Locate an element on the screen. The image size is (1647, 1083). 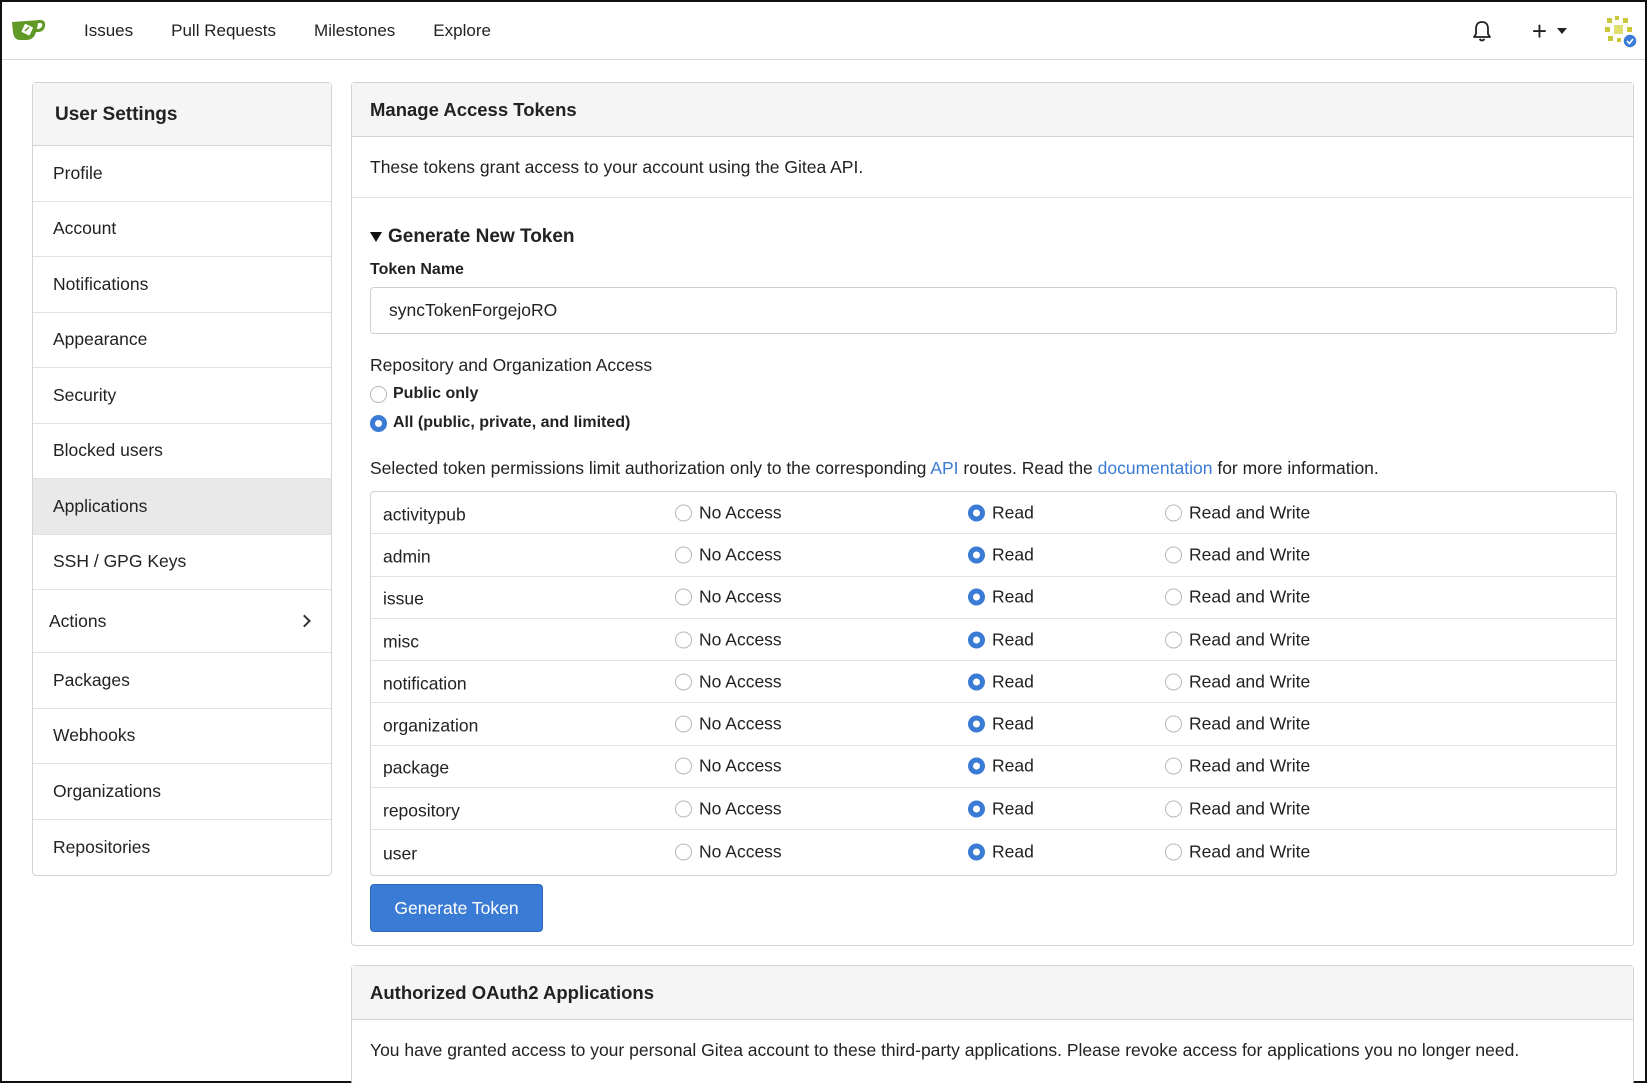
api-link: API is located at coordinates (944, 468).